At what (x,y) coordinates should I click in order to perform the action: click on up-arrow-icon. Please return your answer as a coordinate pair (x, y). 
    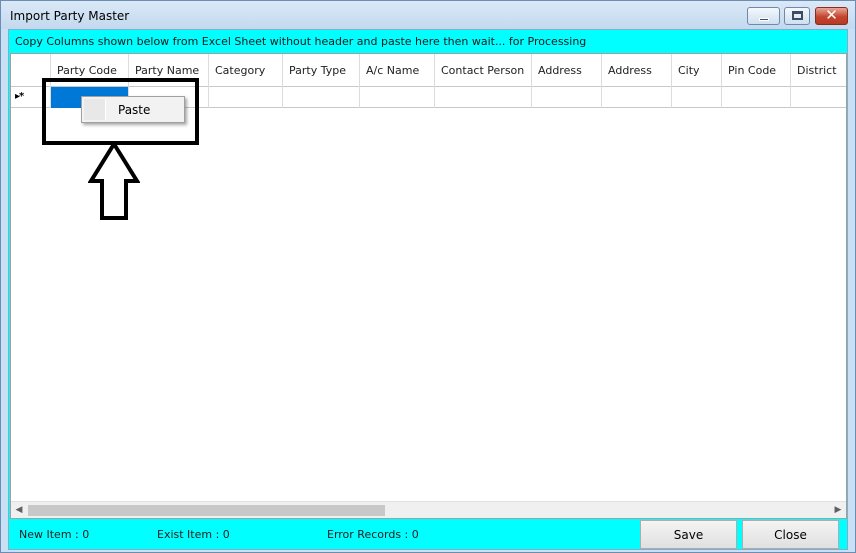
    Looking at the image, I should click on (114, 180).